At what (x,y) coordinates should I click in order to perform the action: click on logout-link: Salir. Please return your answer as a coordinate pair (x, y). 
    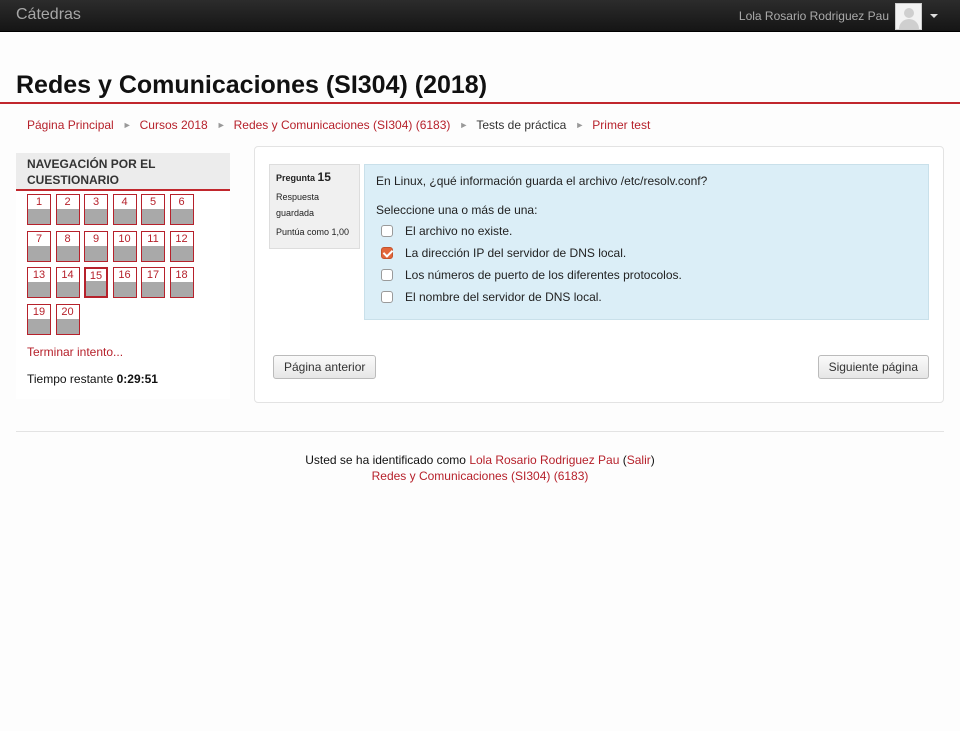
    Looking at the image, I should click on (639, 460).